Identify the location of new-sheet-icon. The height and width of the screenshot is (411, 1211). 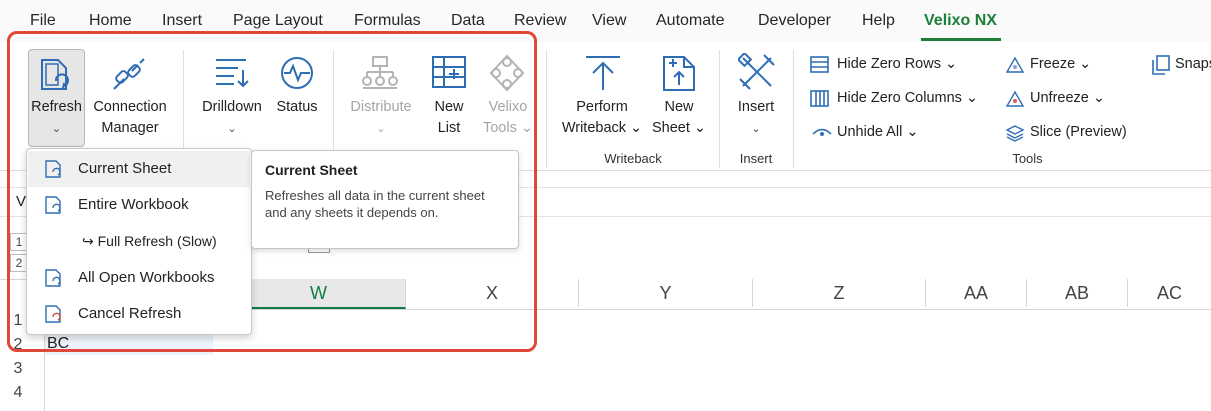
(680, 74).